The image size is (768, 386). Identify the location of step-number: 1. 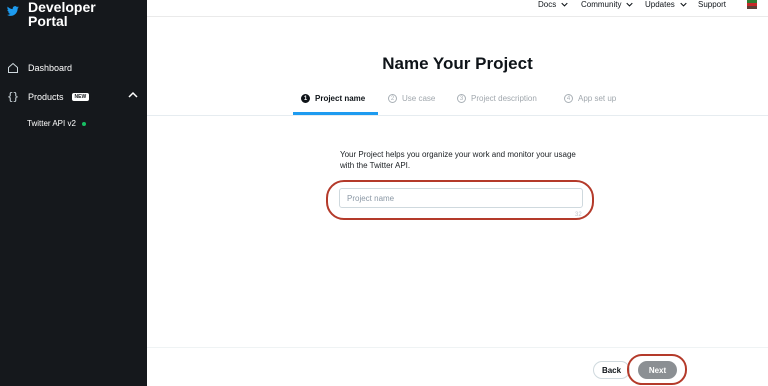
(305, 98).